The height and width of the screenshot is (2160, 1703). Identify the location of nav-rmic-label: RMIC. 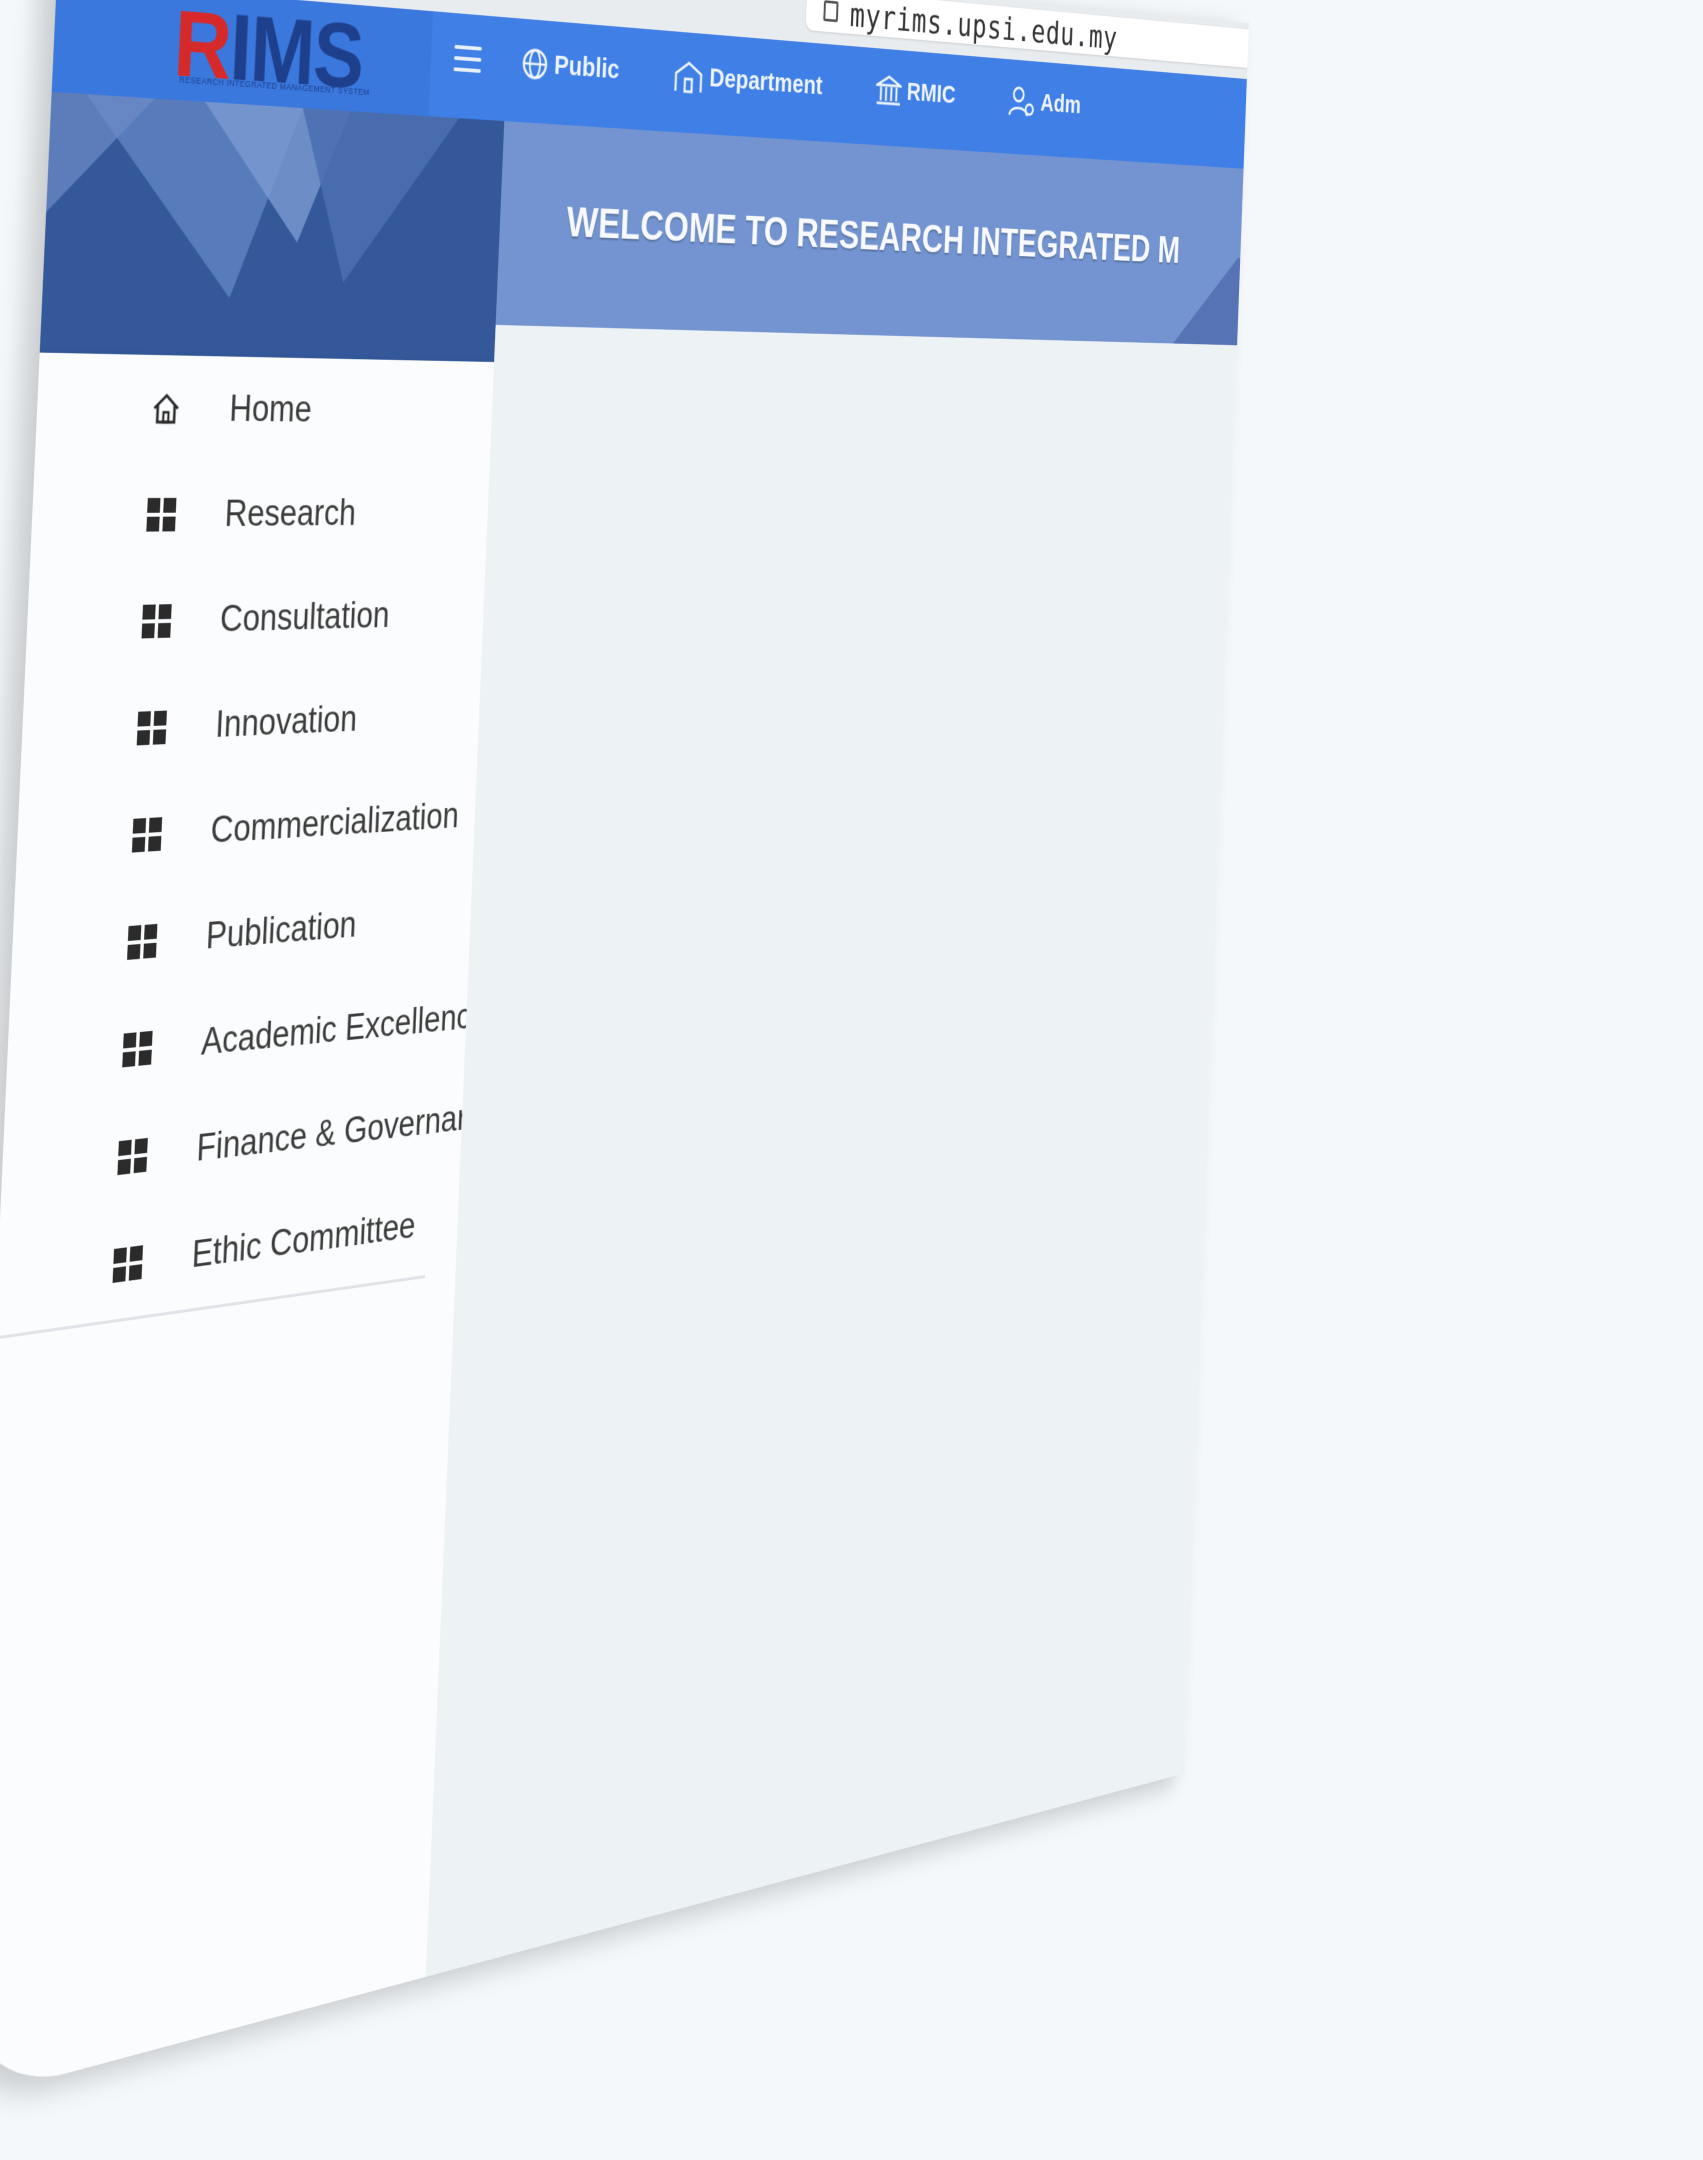
(931, 93).